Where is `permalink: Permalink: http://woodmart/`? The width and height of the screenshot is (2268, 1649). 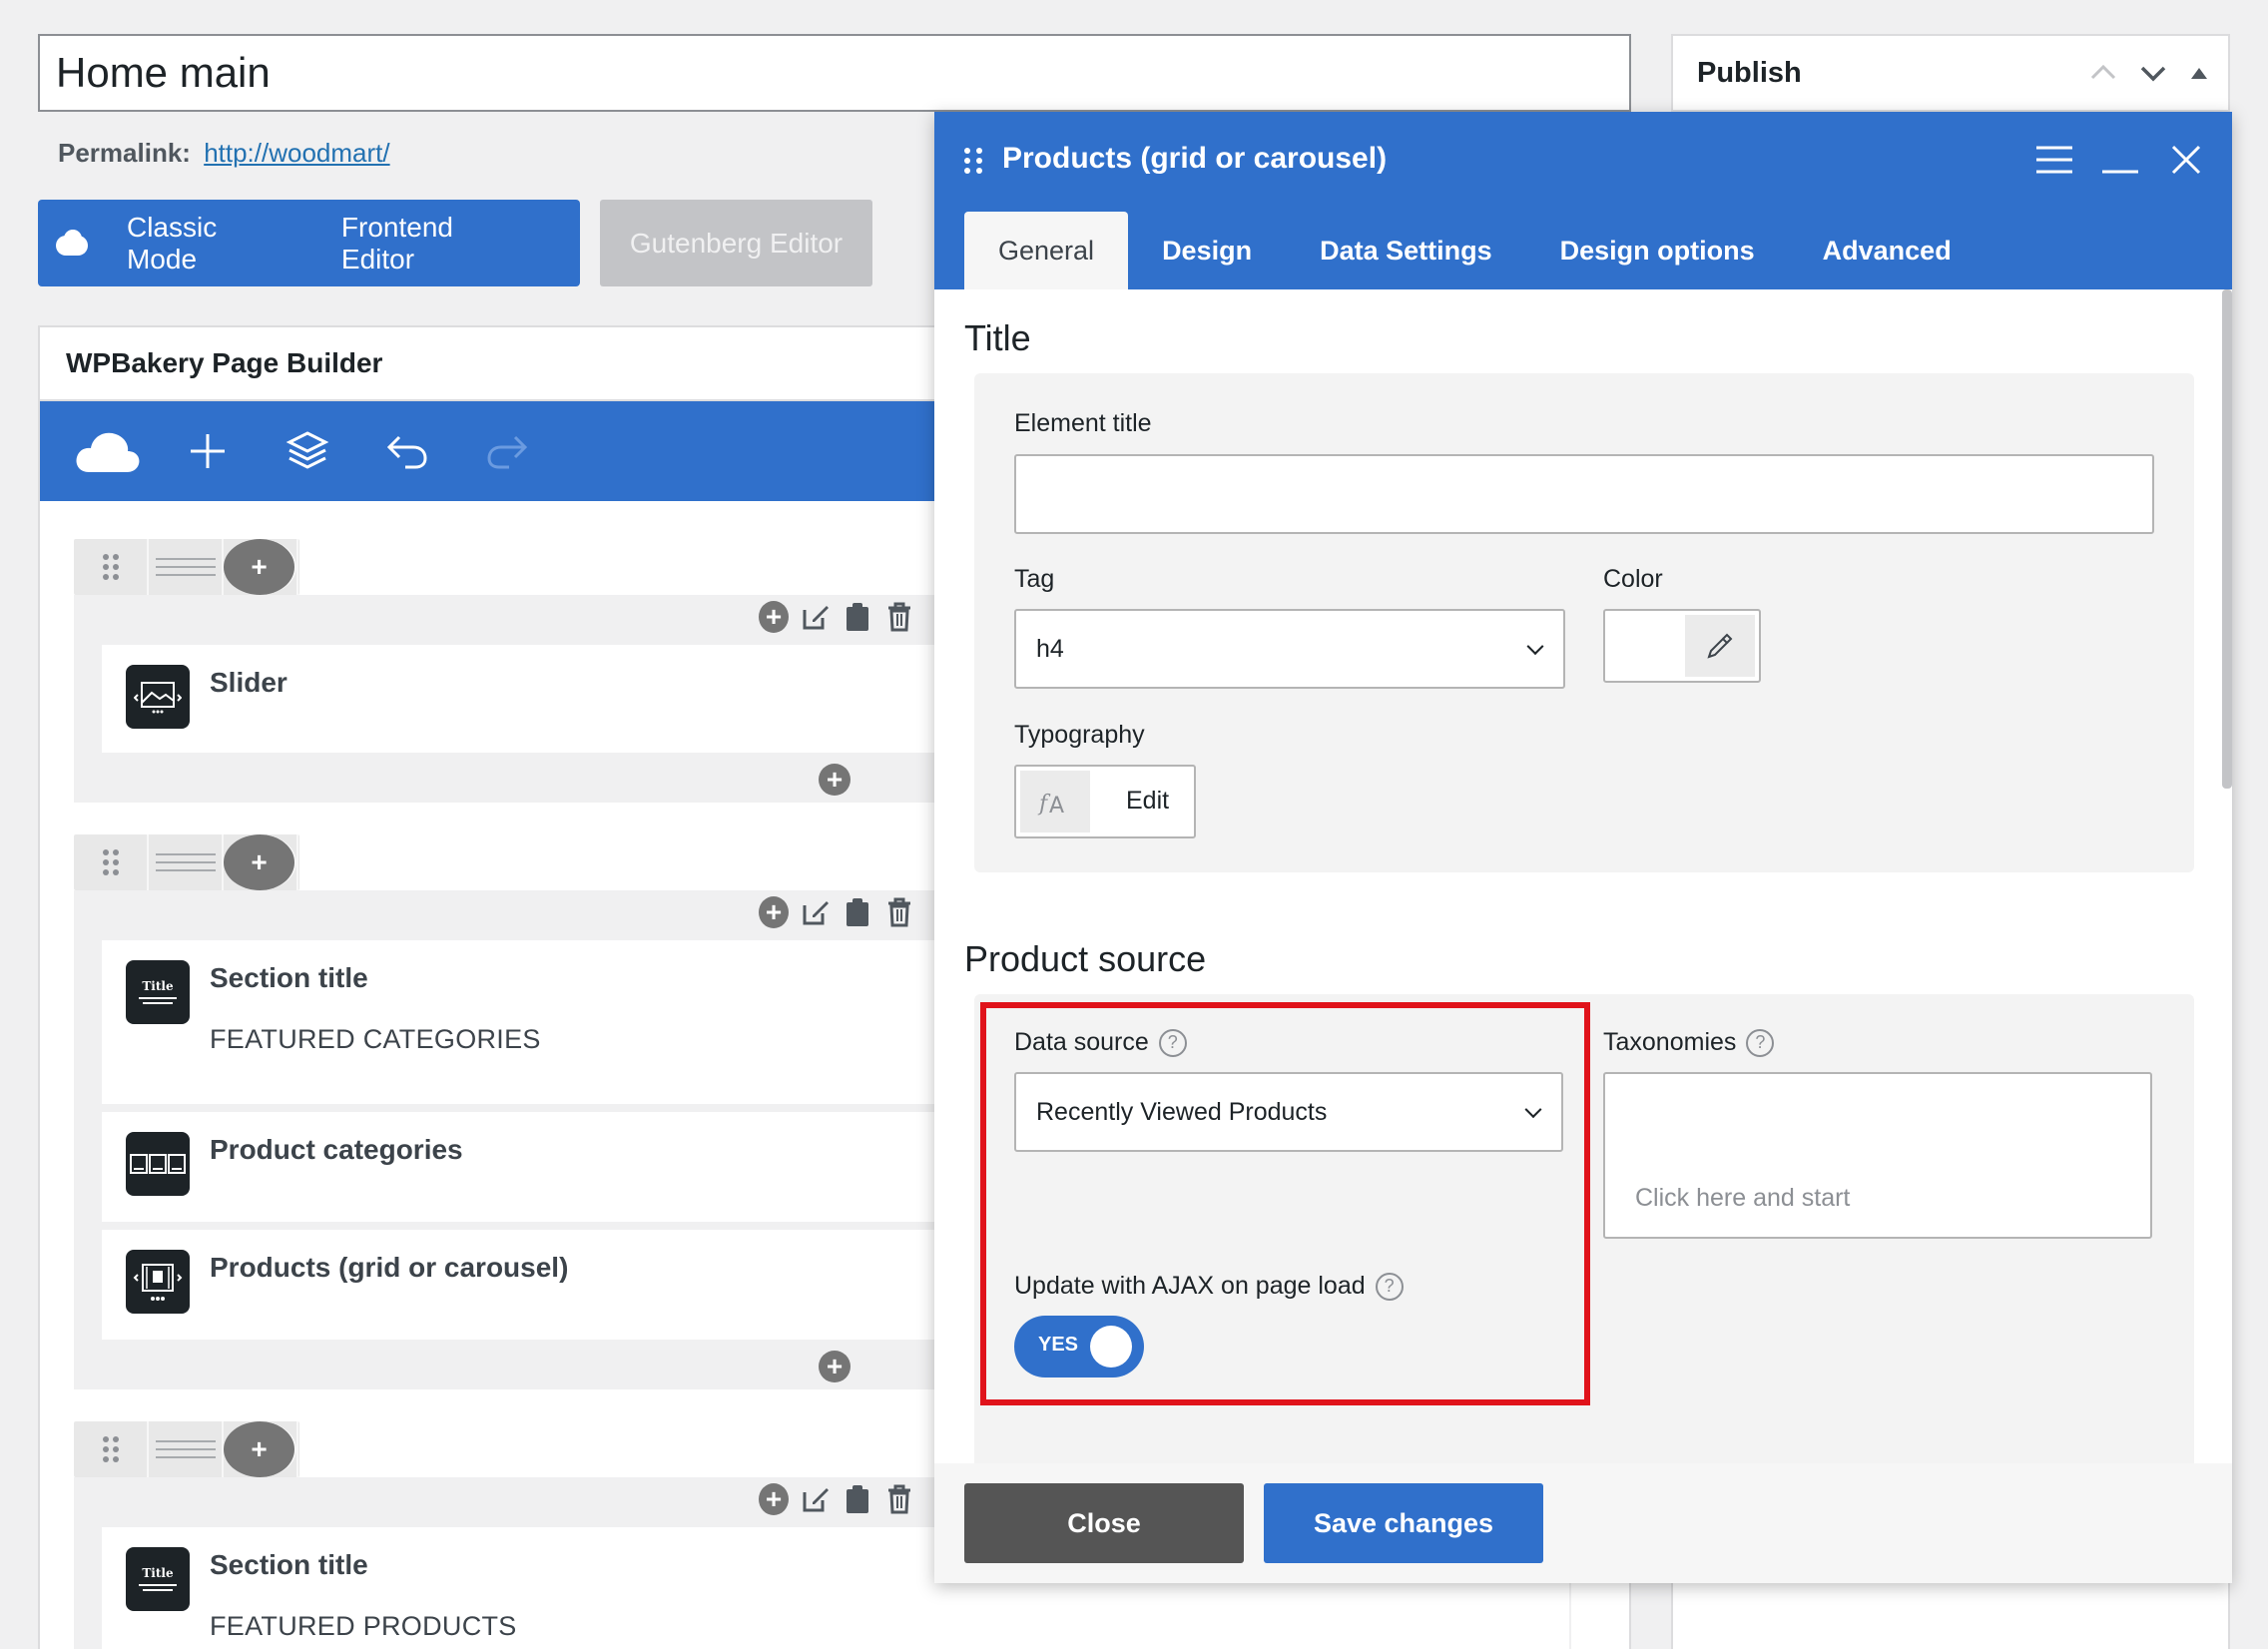
permalink: Permalink: http://woodmart/ is located at coordinates (224, 153).